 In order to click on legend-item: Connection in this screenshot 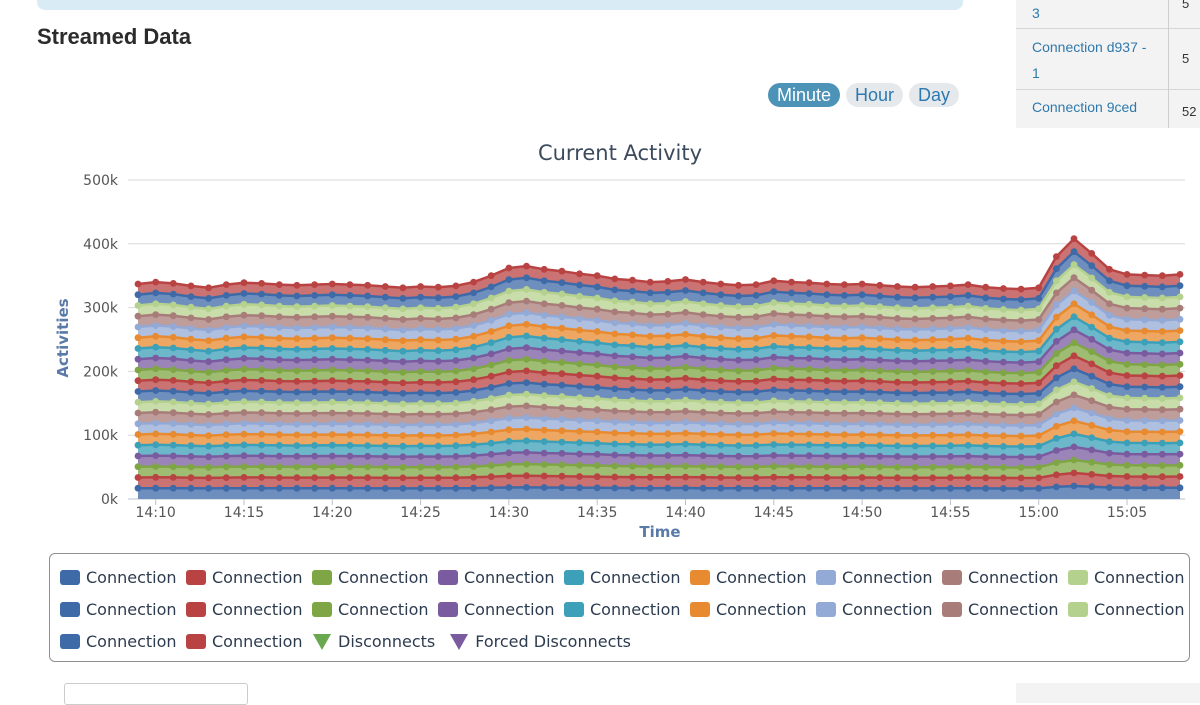, I will do `click(1126, 577)`.